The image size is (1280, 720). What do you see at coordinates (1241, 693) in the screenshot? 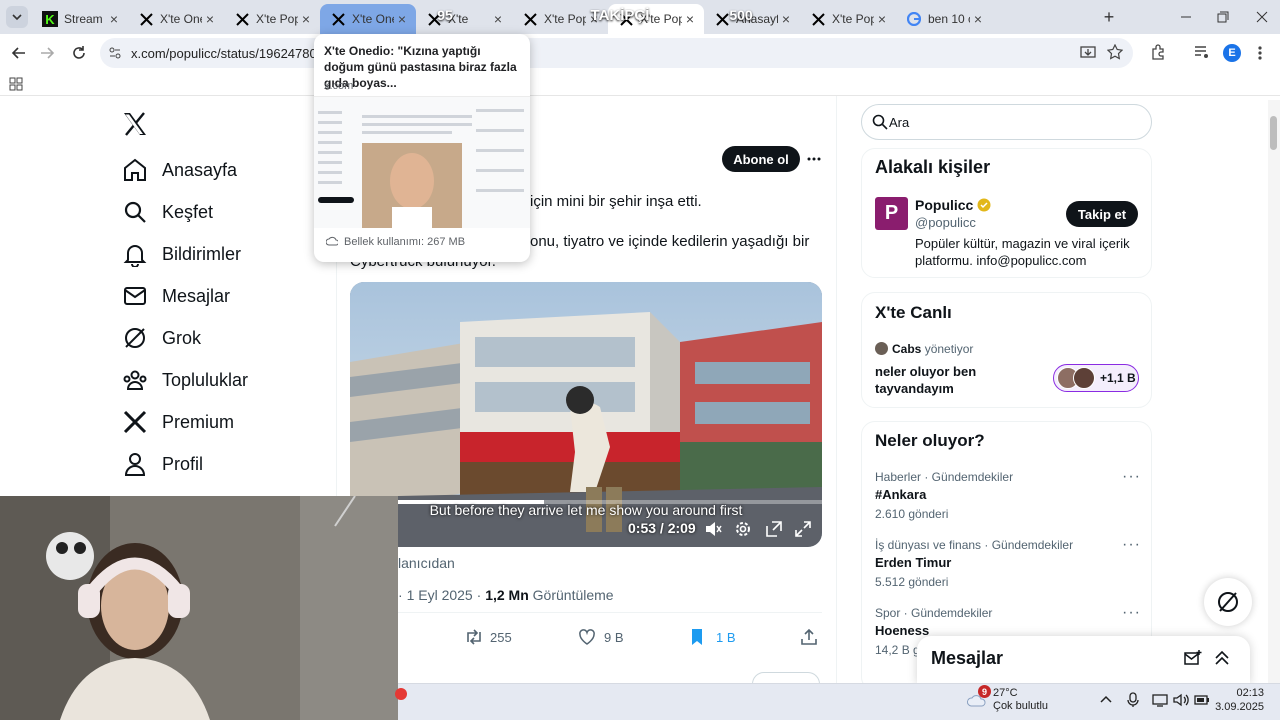
I see `clock-time: 02:13` at bounding box center [1241, 693].